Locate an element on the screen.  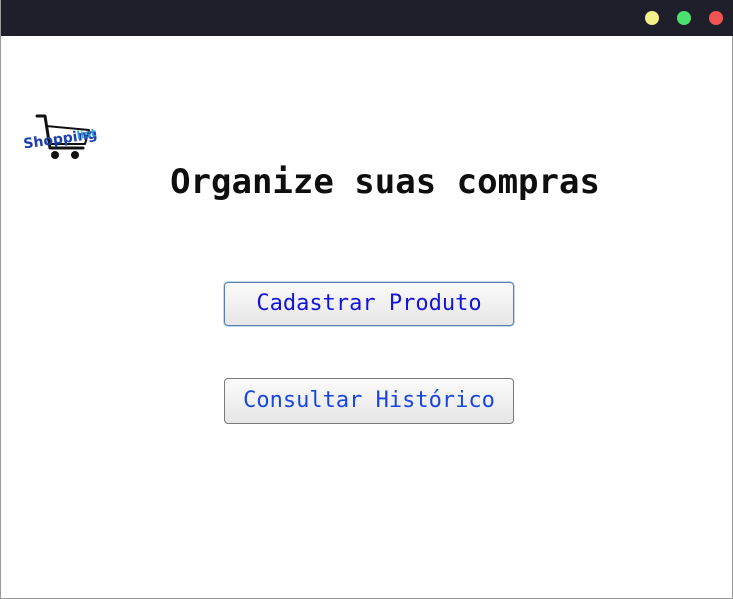
maximize-button is located at coordinates (684, 18).